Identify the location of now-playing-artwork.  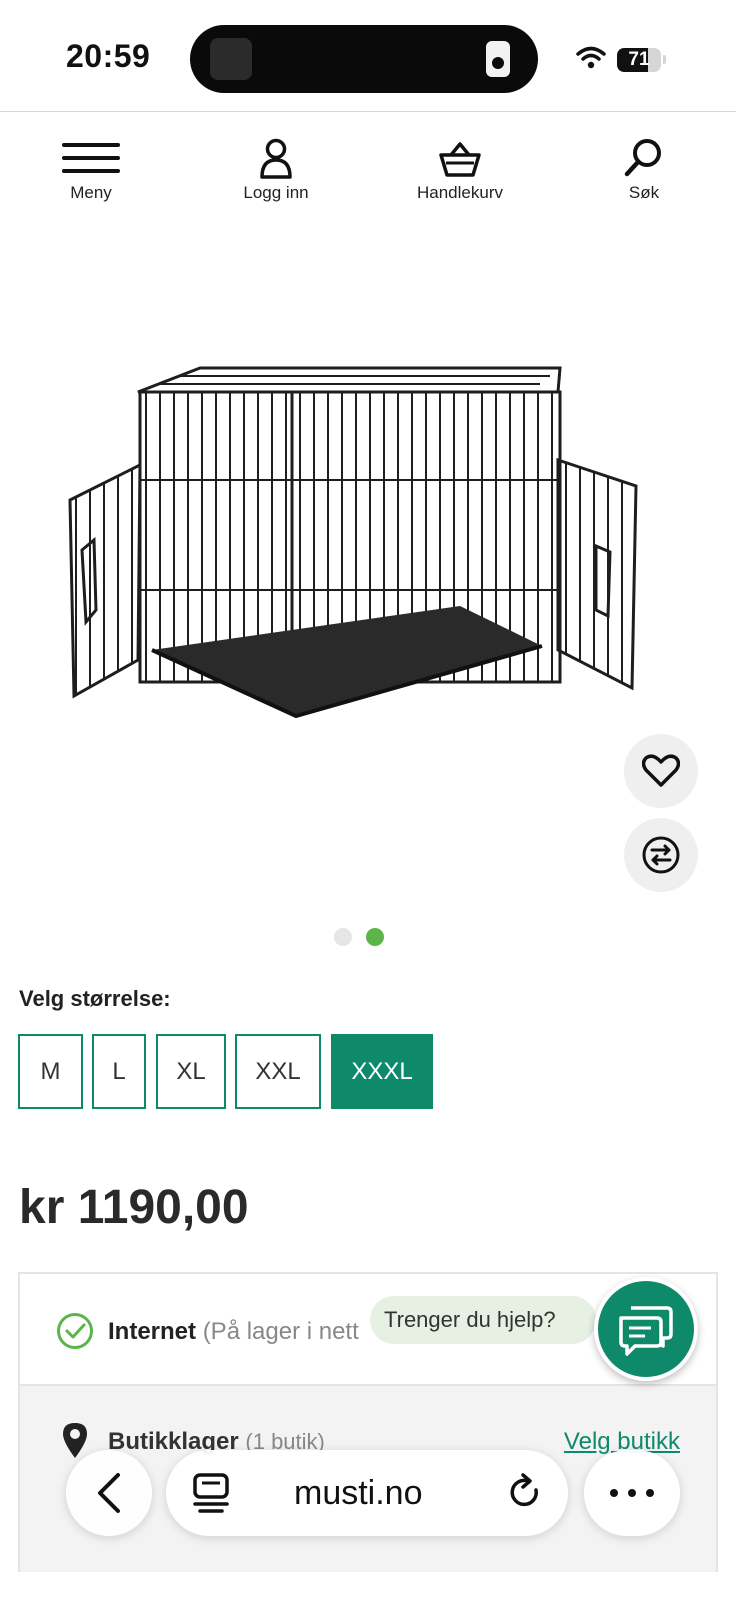
(231, 59).